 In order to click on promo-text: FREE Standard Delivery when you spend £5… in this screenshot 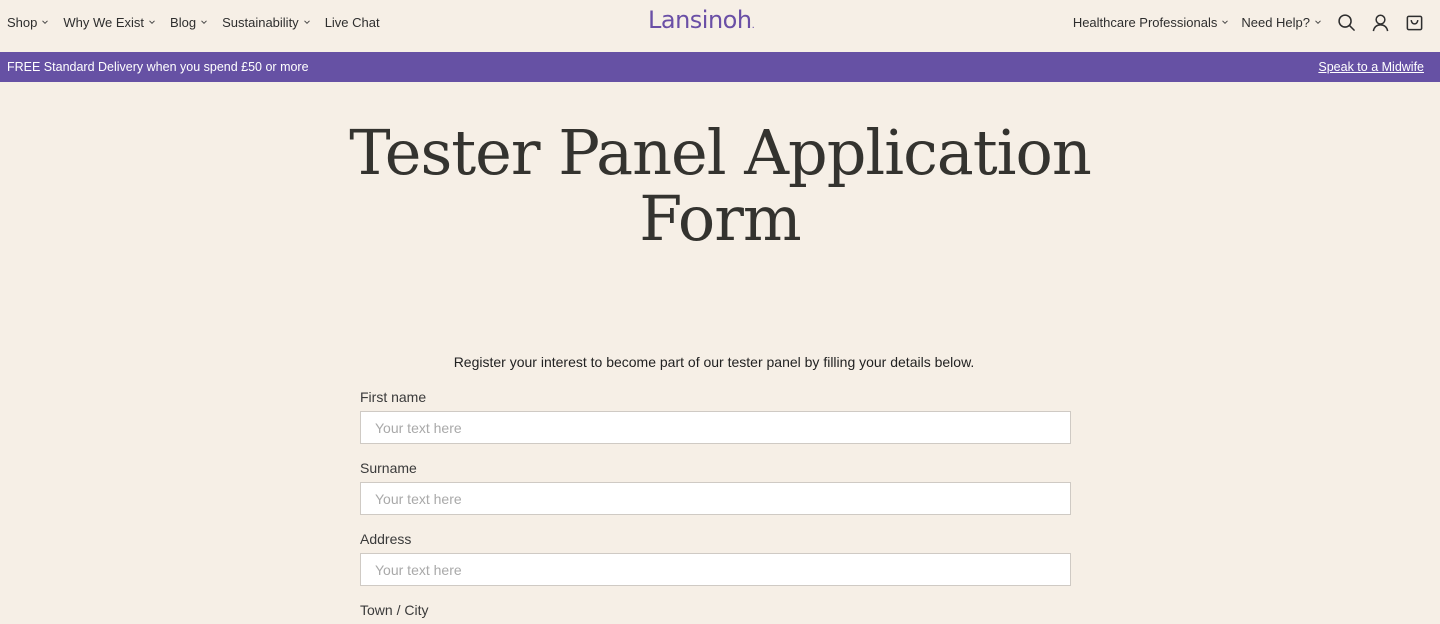, I will do `click(158, 67)`.